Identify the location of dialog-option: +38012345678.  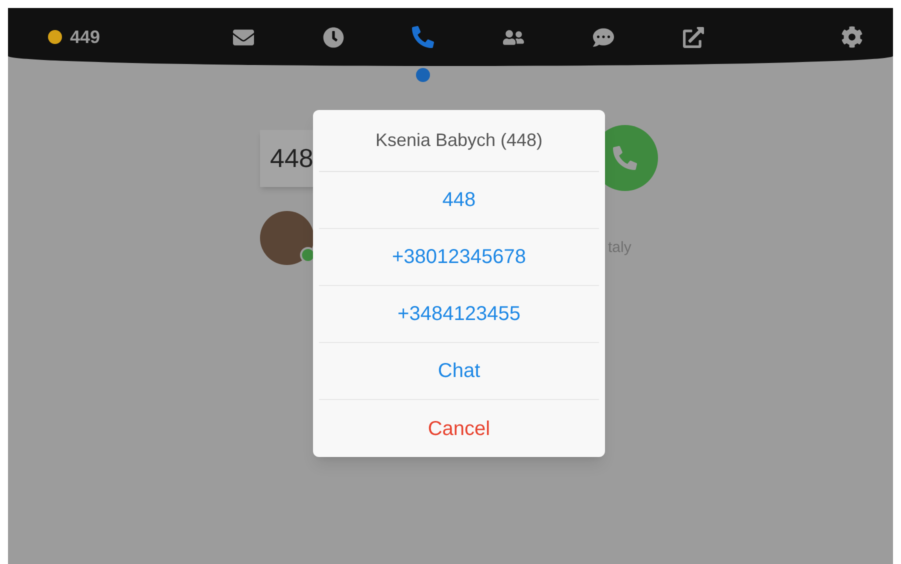
(459, 257).